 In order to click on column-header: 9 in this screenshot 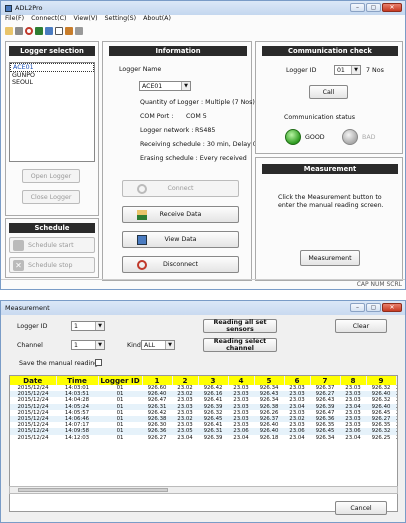, I will do `click(381, 380)`.